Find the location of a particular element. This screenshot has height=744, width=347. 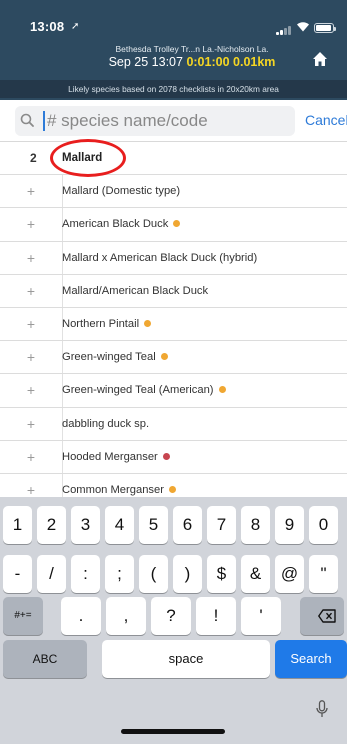

key: $ is located at coordinates (221, 574).